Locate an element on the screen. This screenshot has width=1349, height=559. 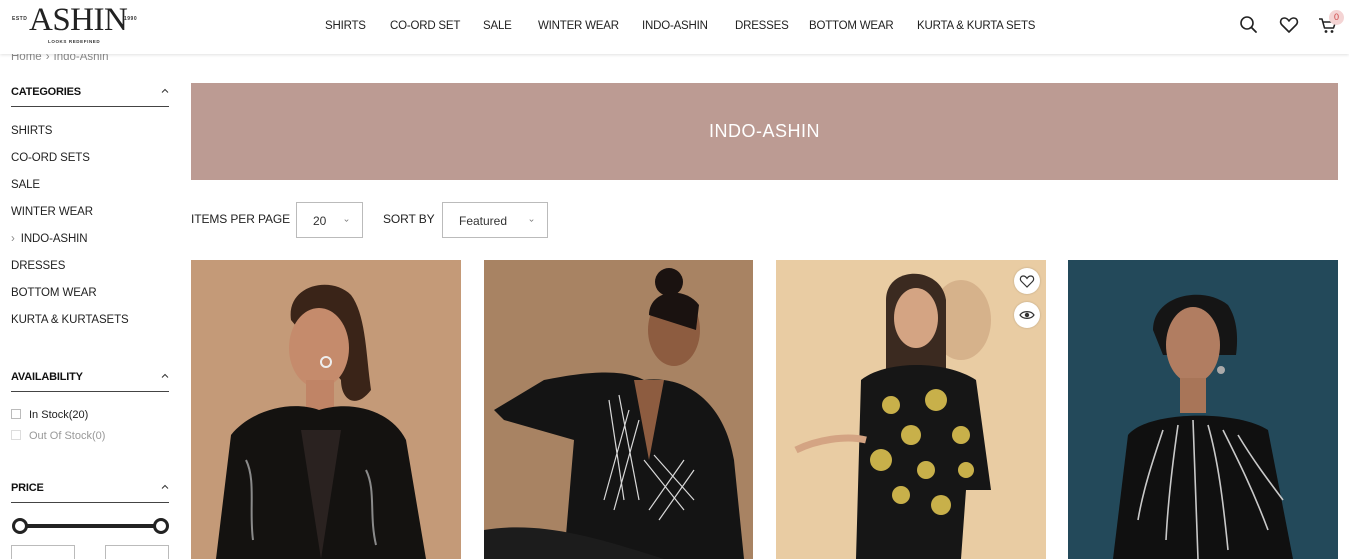
price-title: PRICE is located at coordinates (90, 492).